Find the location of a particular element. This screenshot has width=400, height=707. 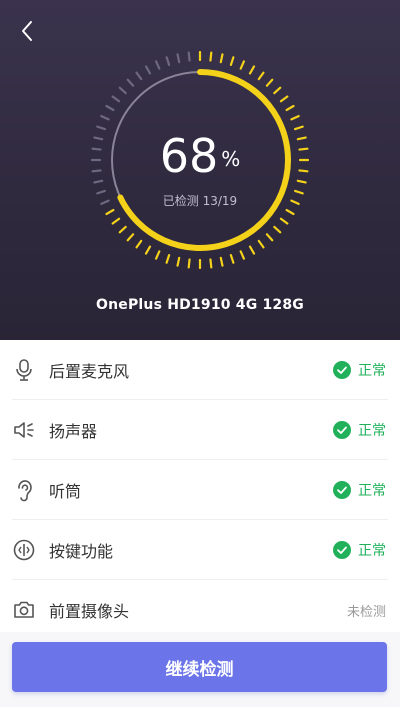

list-item: 后置麦克风 正常 is located at coordinates (200, 370).